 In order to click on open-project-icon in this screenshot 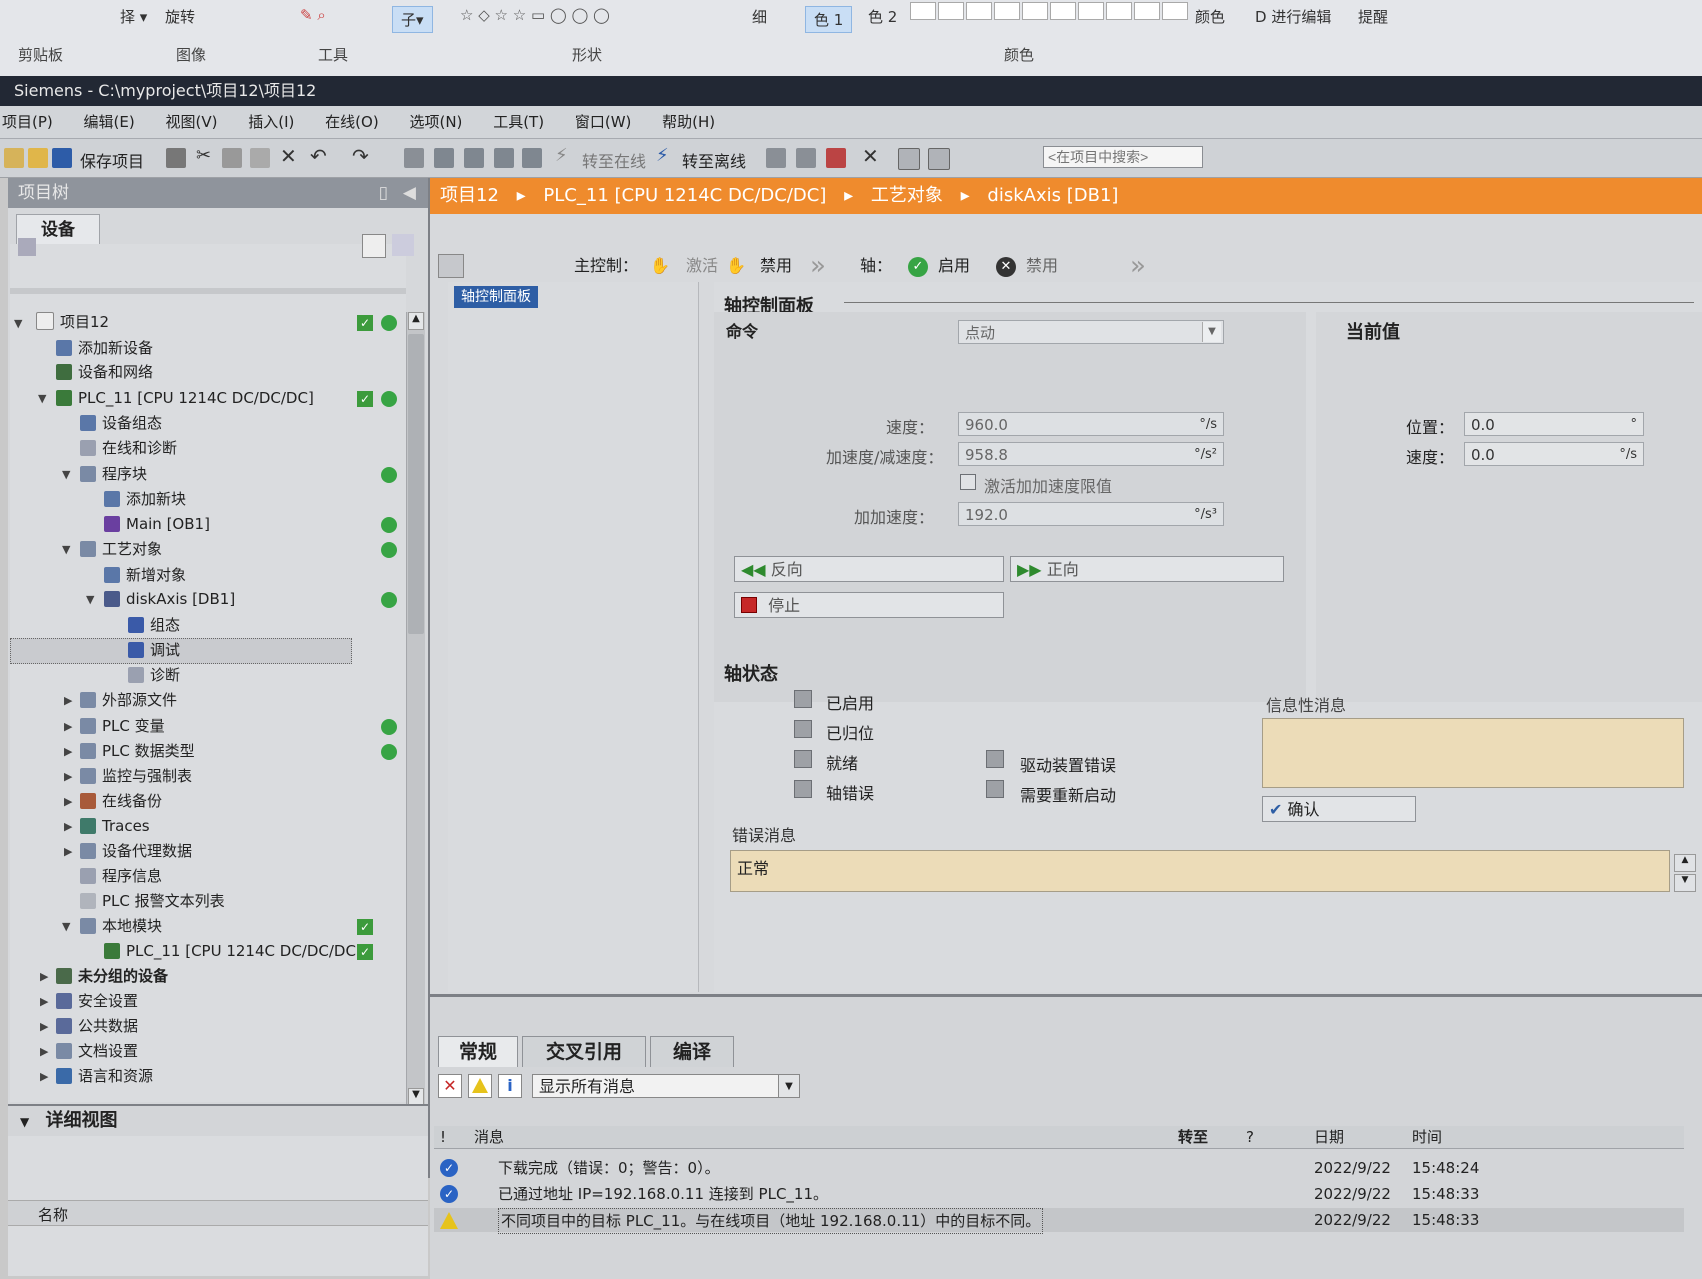, I will do `click(38, 158)`.